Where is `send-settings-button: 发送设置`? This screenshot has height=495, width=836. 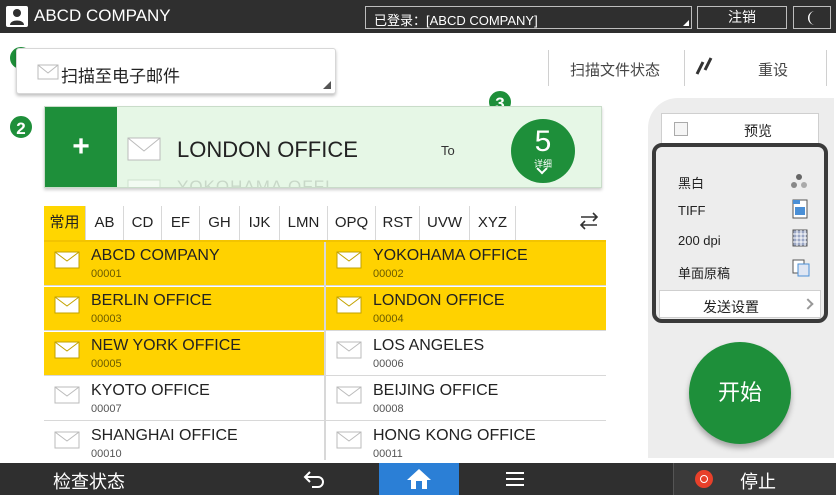
send-settings-button: 发送设置 is located at coordinates (740, 304).